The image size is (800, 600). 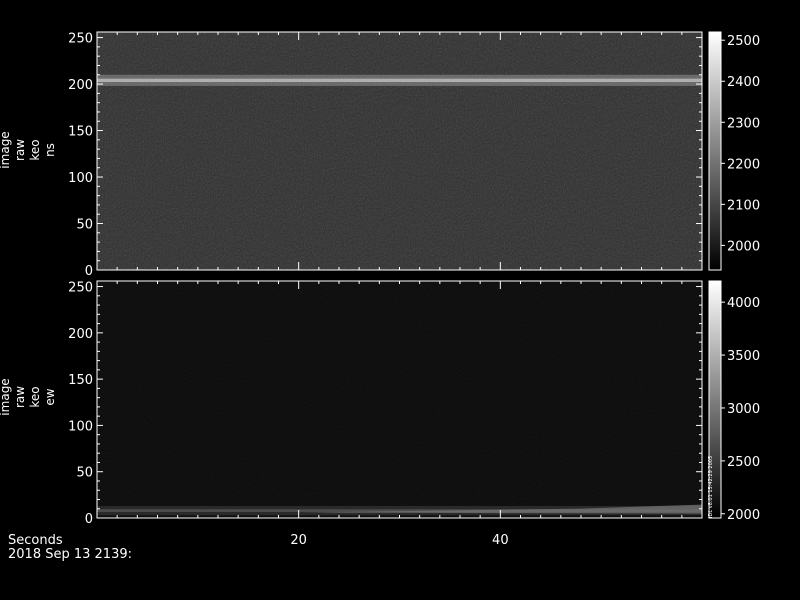 What do you see at coordinates (743, 123) in the screenshot?
I see `colorbar-tick-label: 2300` at bounding box center [743, 123].